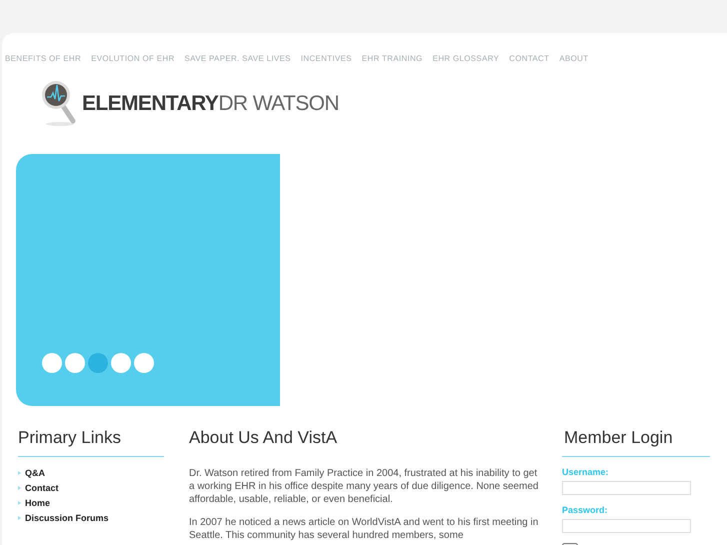 The image size is (727, 545). Describe the element at coordinates (37, 503) in the screenshot. I see `primary-link: Home` at that location.